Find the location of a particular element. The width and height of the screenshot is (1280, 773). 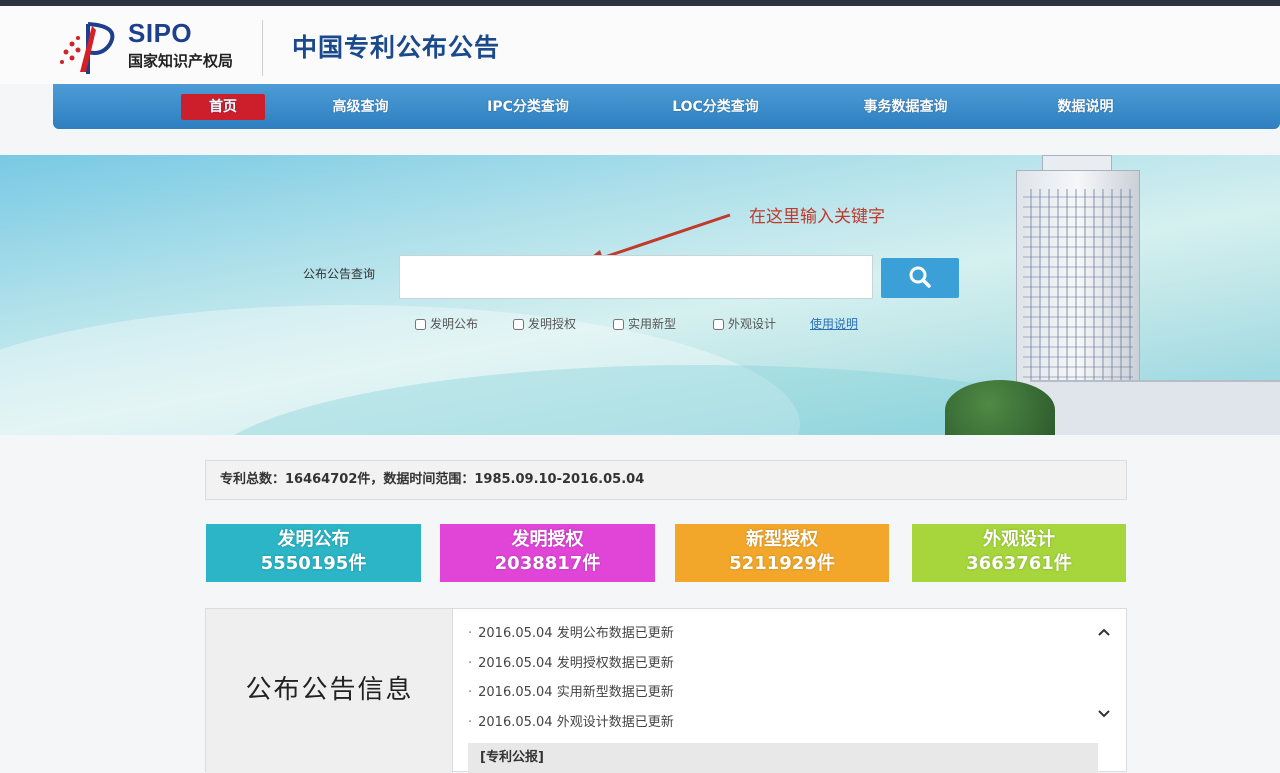

sipo-logo: SIPO 国家知识产权局 is located at coordinates (158, 47).